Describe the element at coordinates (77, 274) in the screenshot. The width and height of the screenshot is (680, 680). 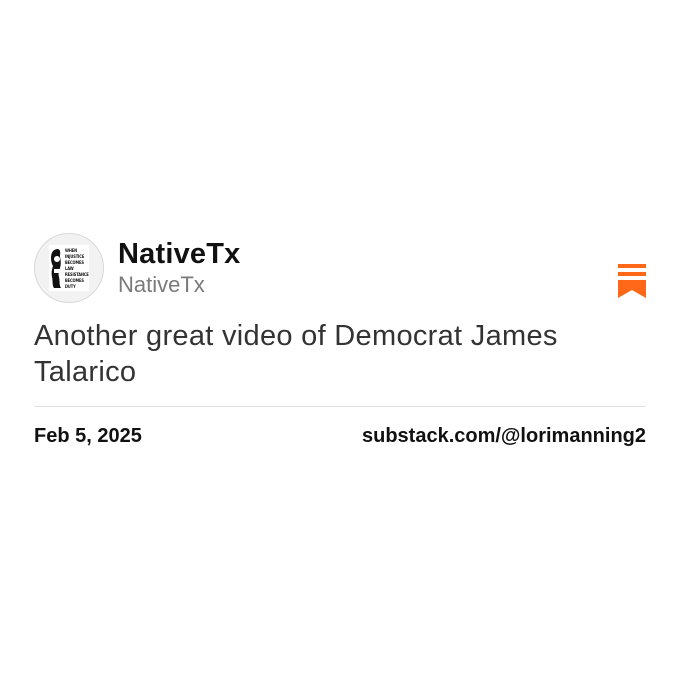
I see `avatar-line: RESISTANCE` at that location.